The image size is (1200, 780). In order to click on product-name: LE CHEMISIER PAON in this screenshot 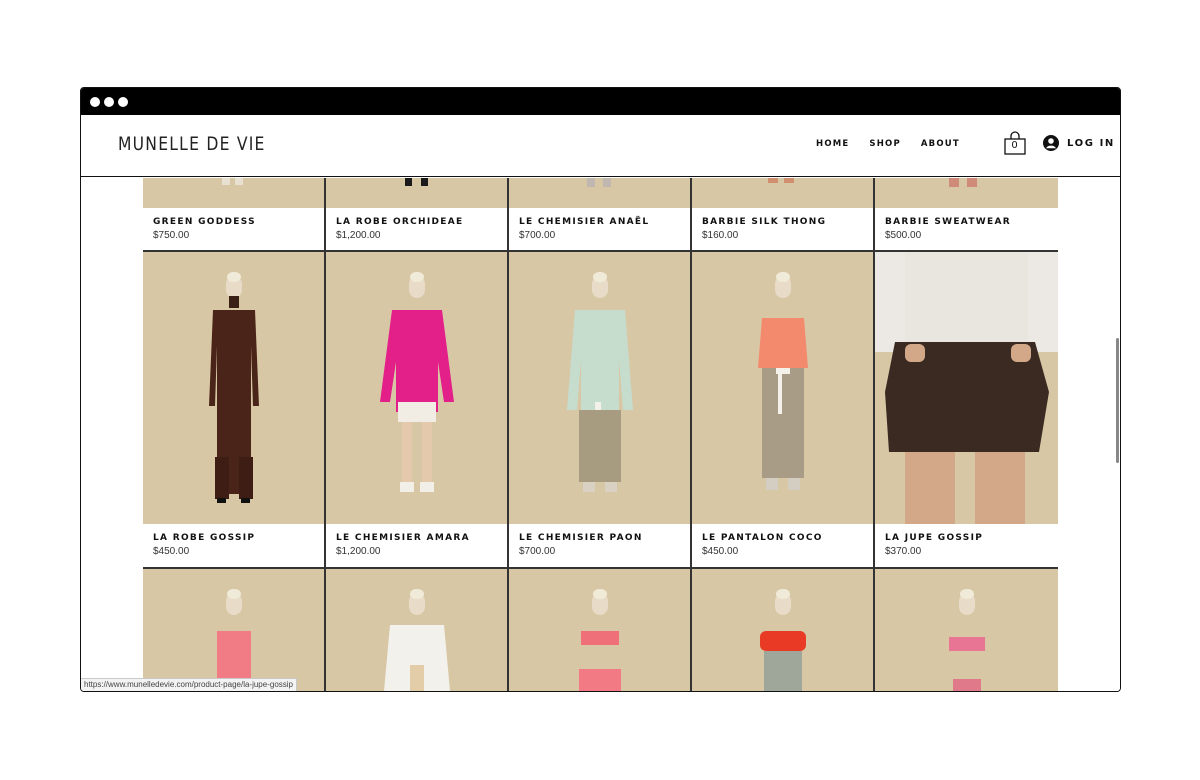, I will do `click(581, 538)`.